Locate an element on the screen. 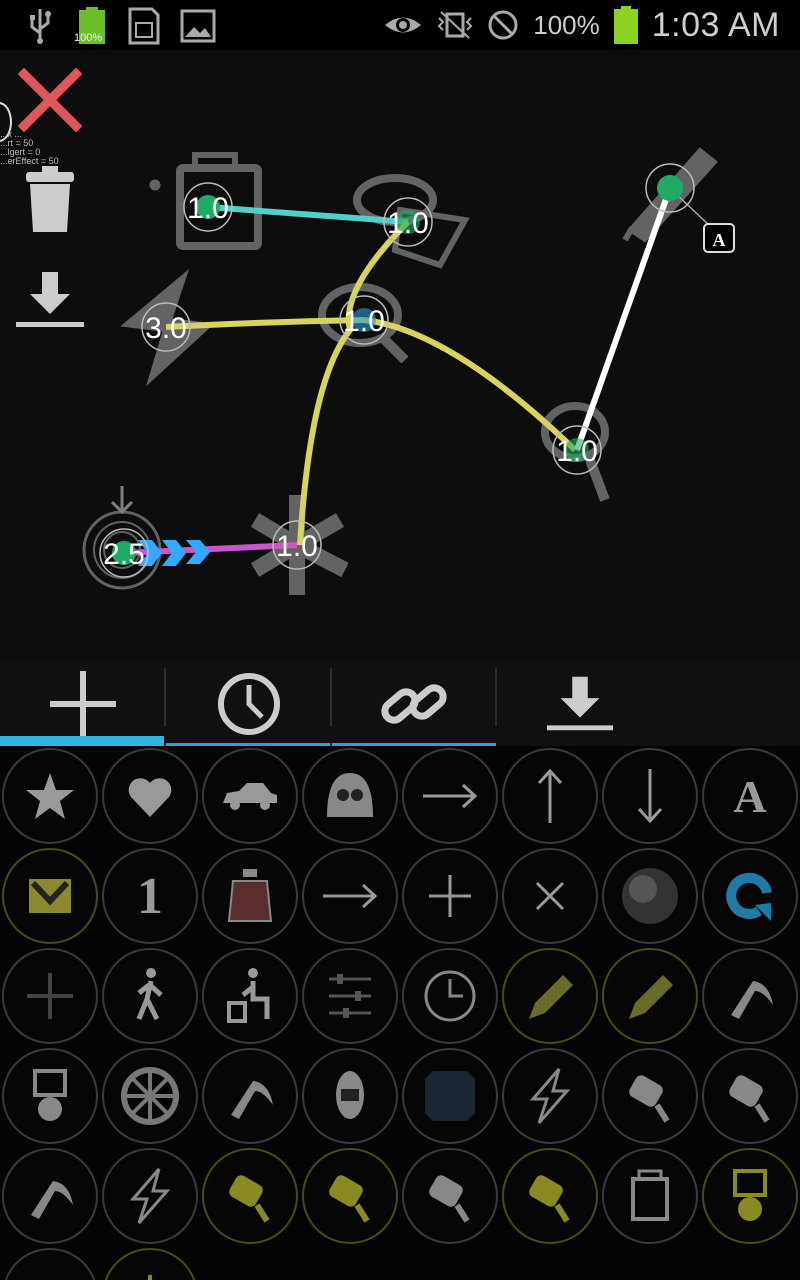 This screenshot has height=1280, width=800. status-bar: 100% 100% 1:03 AM is located at coordinates (400, 25).